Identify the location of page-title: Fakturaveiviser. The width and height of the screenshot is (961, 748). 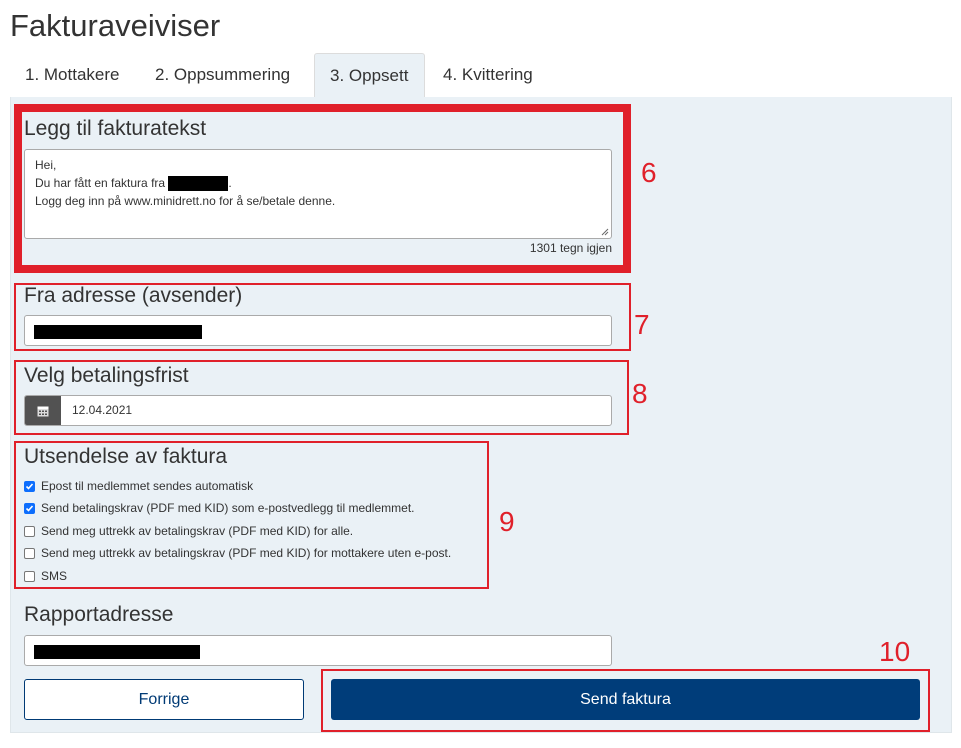
(115, 25).